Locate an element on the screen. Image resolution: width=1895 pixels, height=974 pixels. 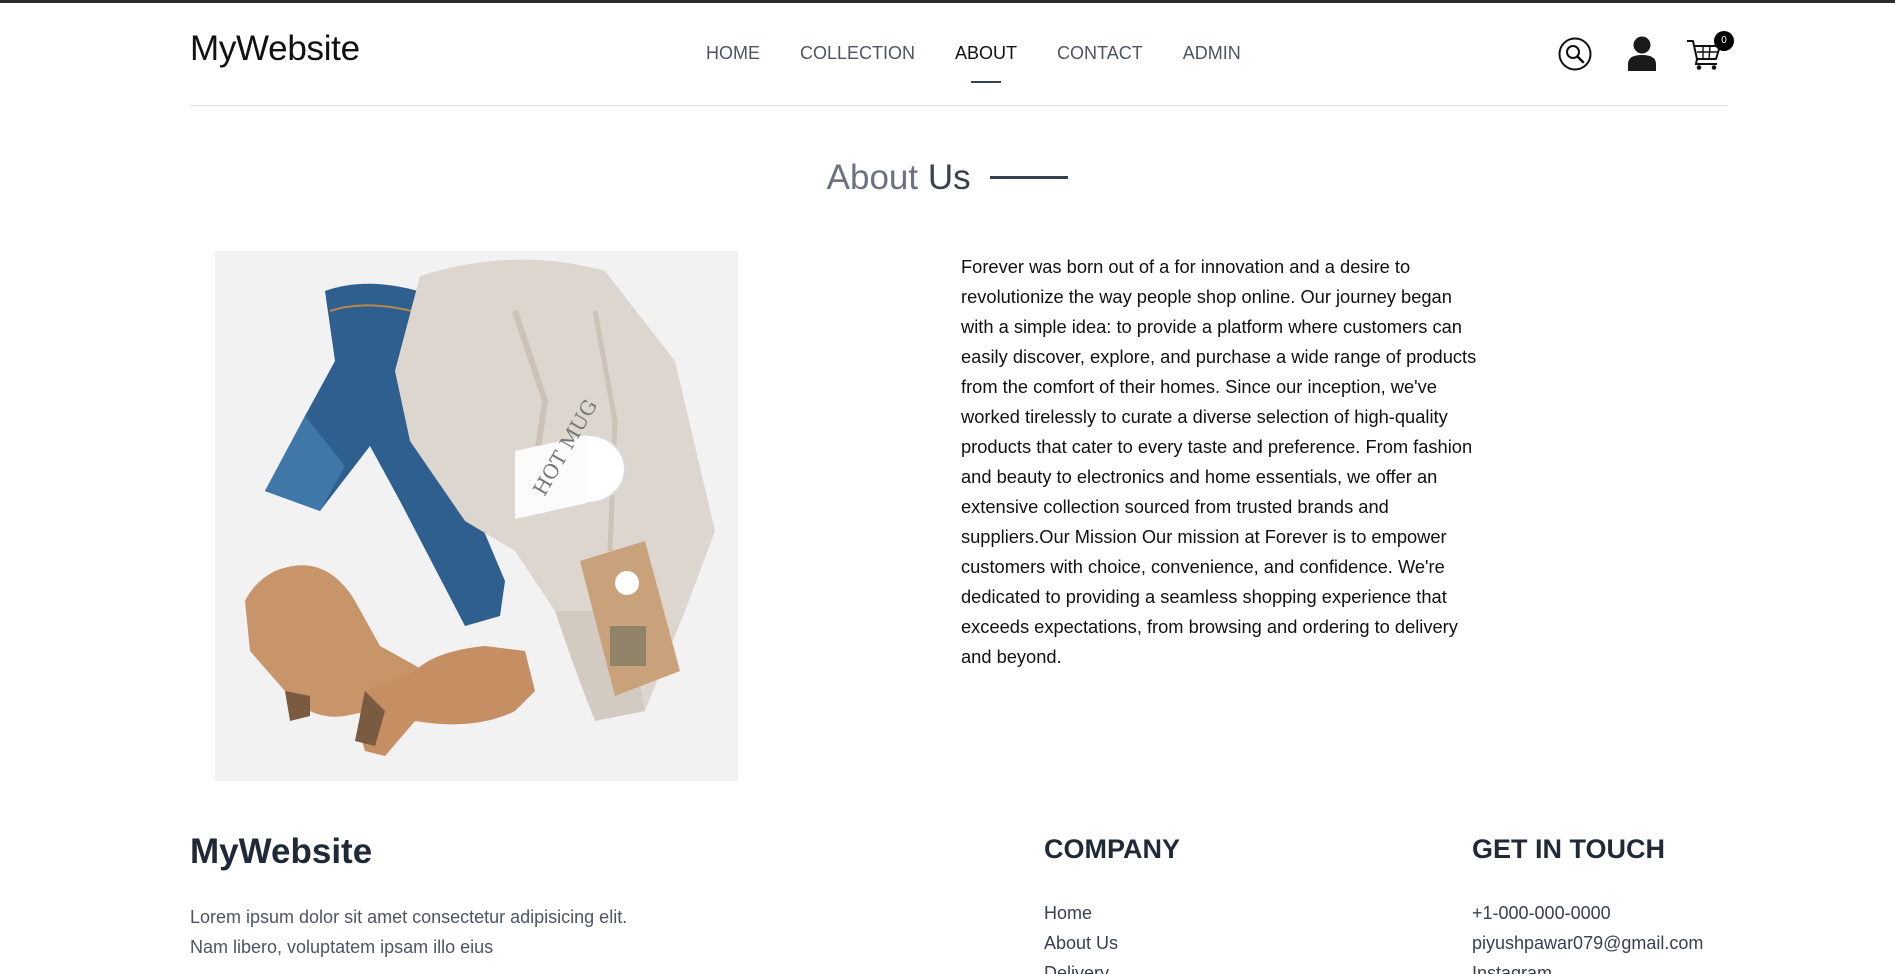
footer-link-delivery: Delivery is located at coordinates (1081, 966).